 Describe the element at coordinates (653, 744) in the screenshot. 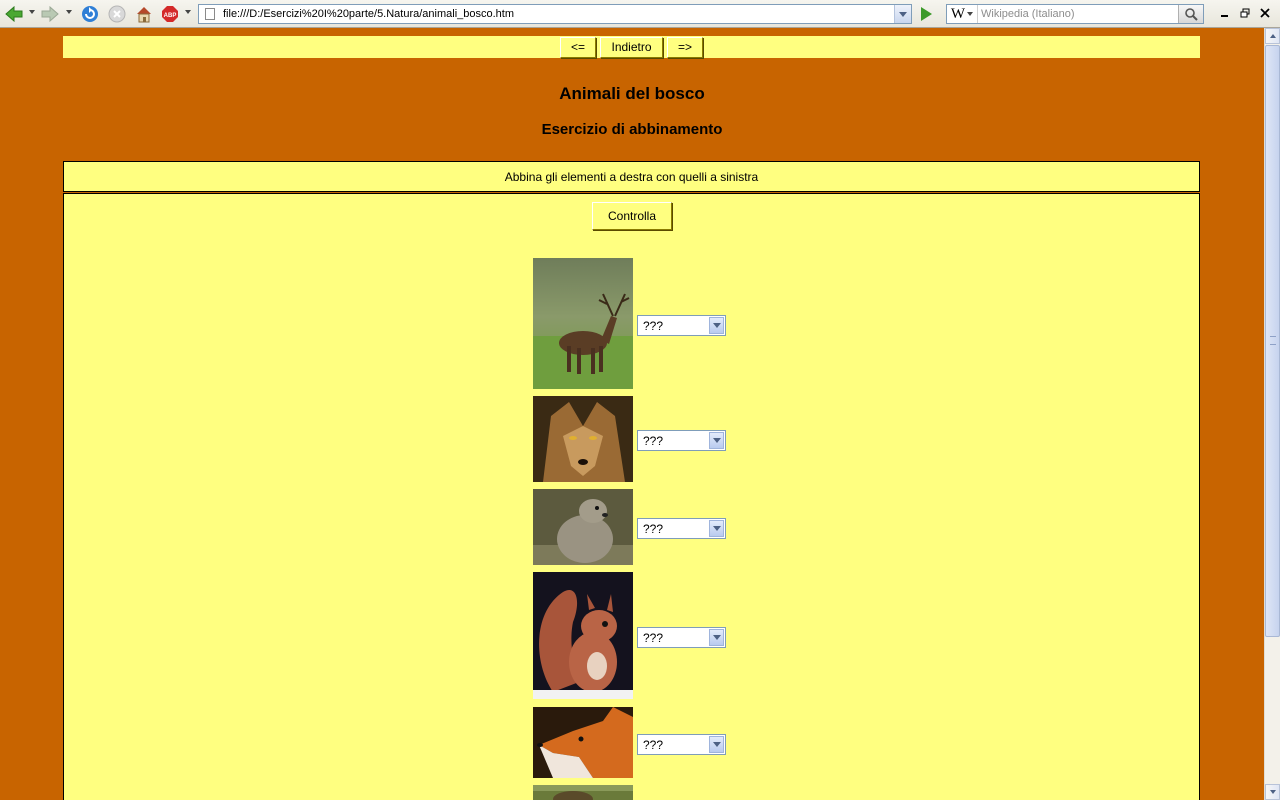

I see `fox-answer-value: ???` at that location.